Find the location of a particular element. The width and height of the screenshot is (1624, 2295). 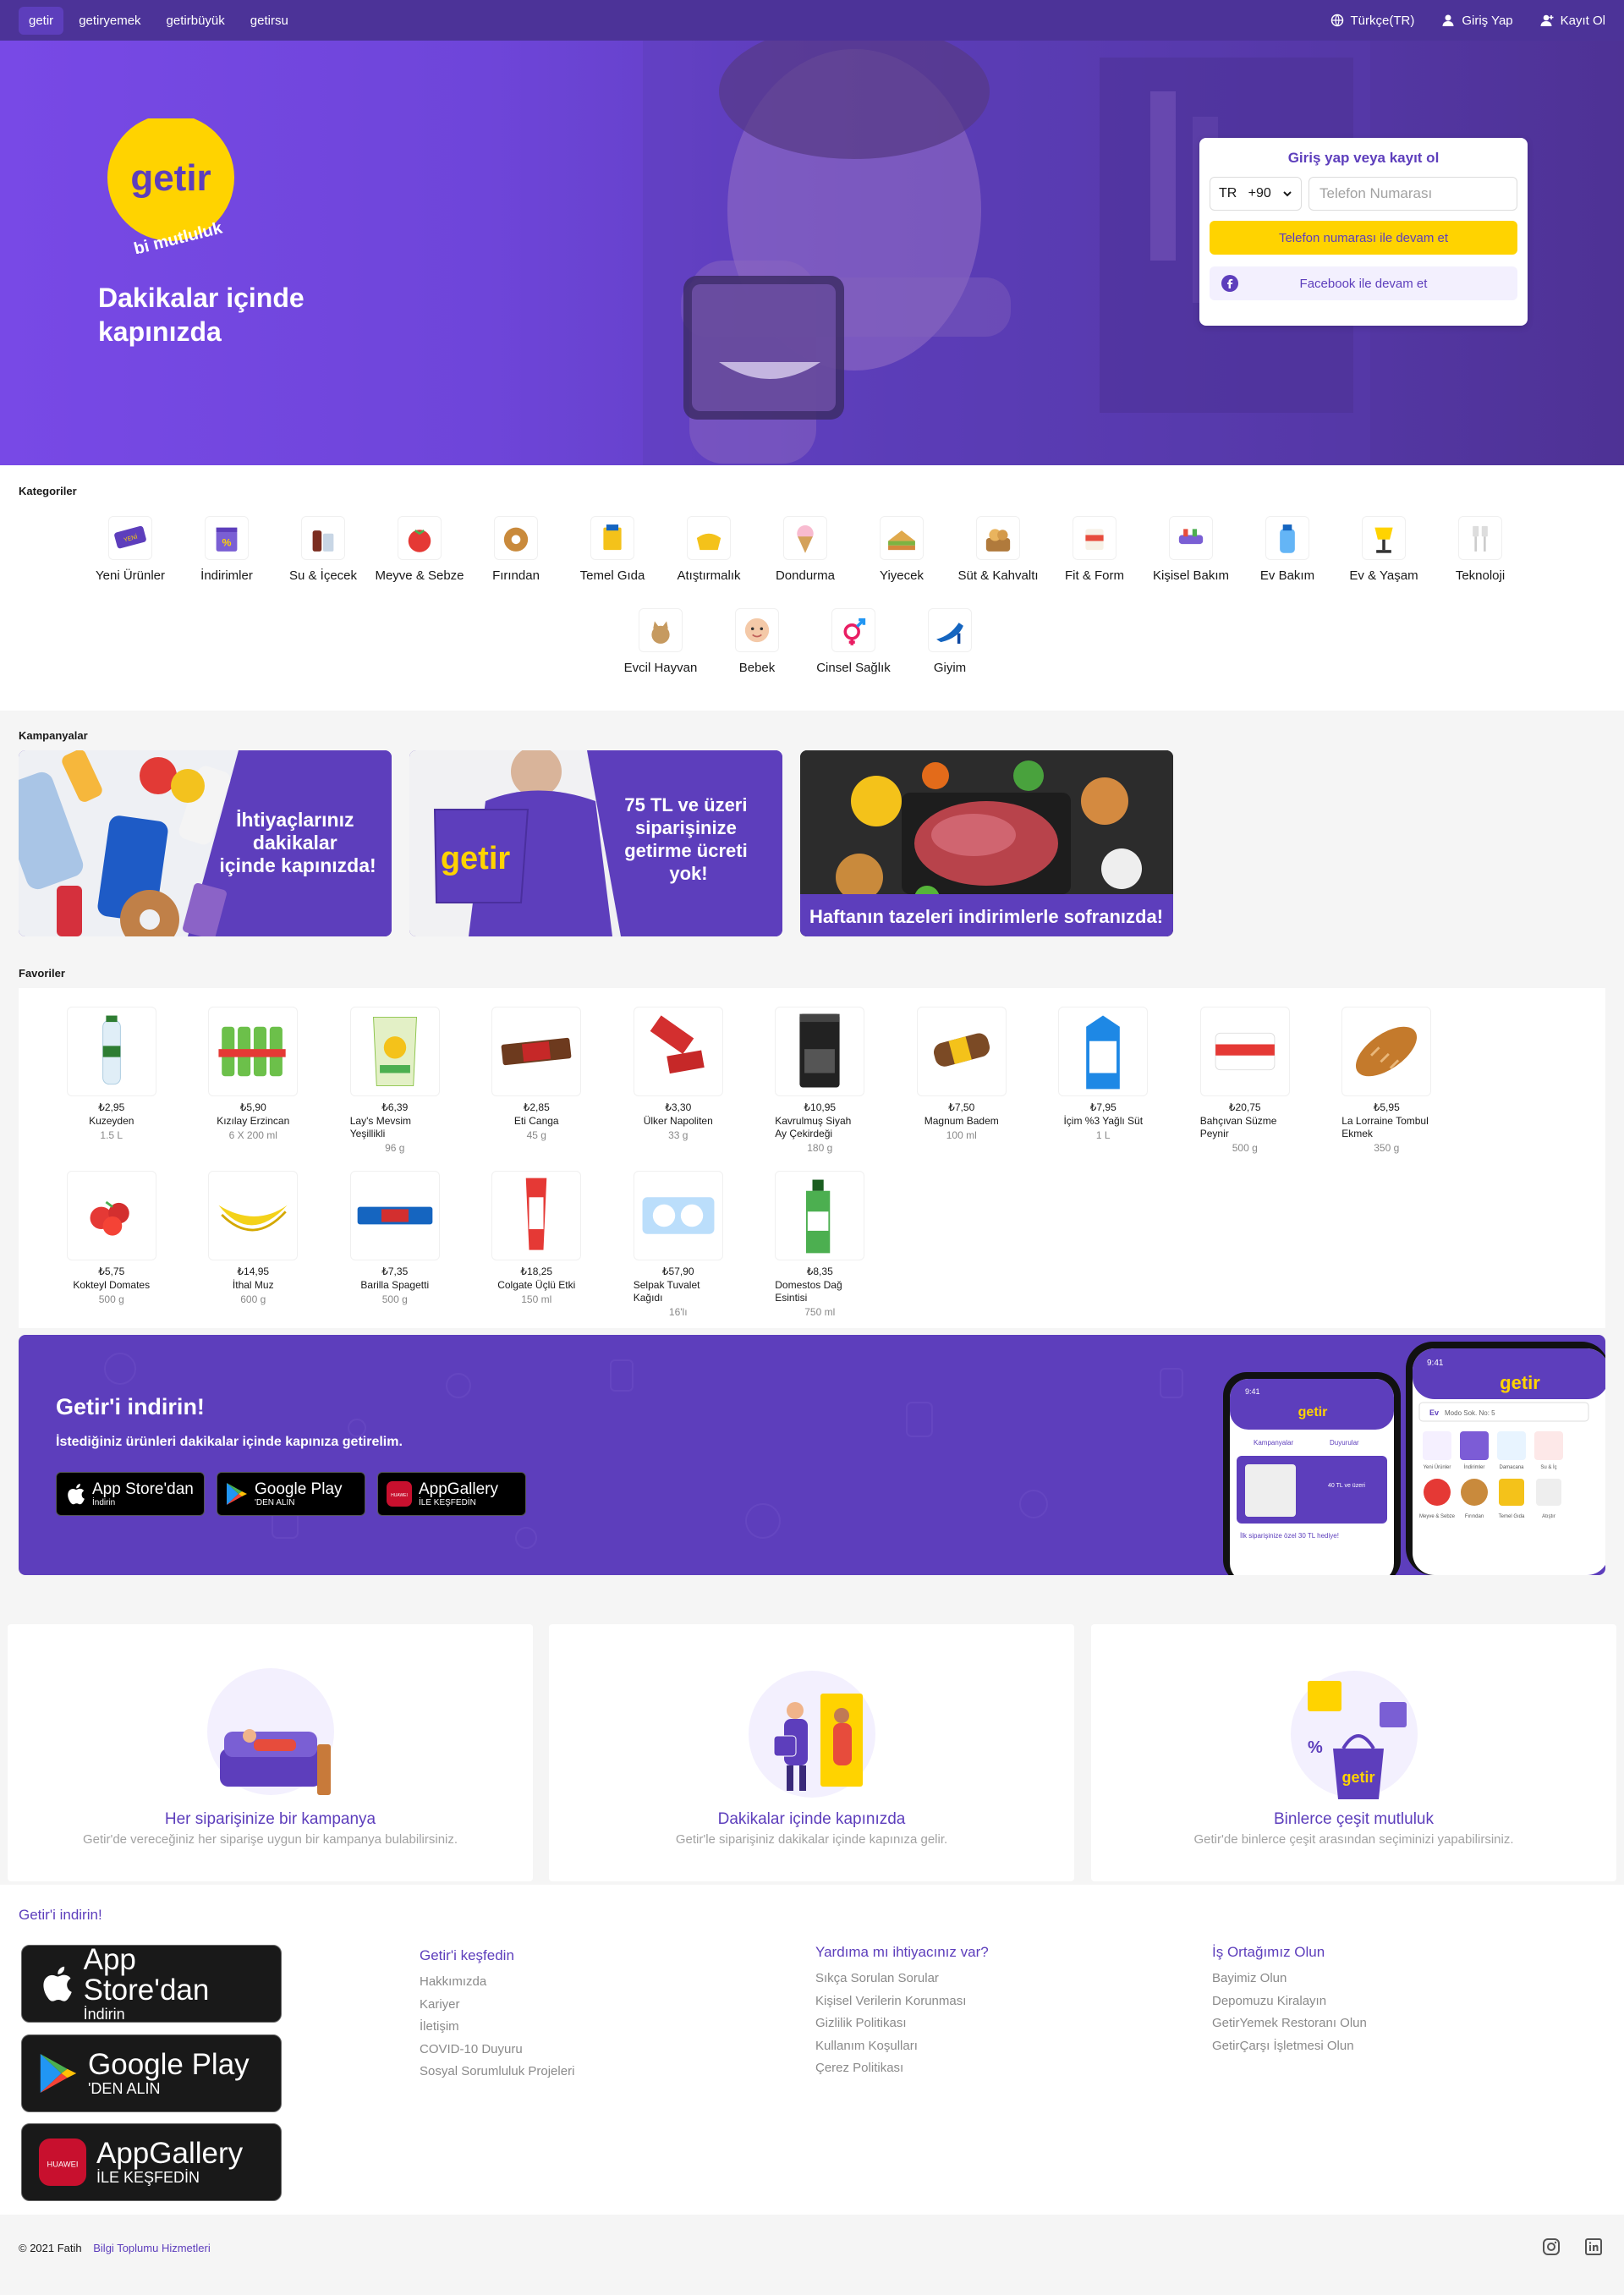

category-name: Yeni Ürünler is located at coordinates (131, 575).